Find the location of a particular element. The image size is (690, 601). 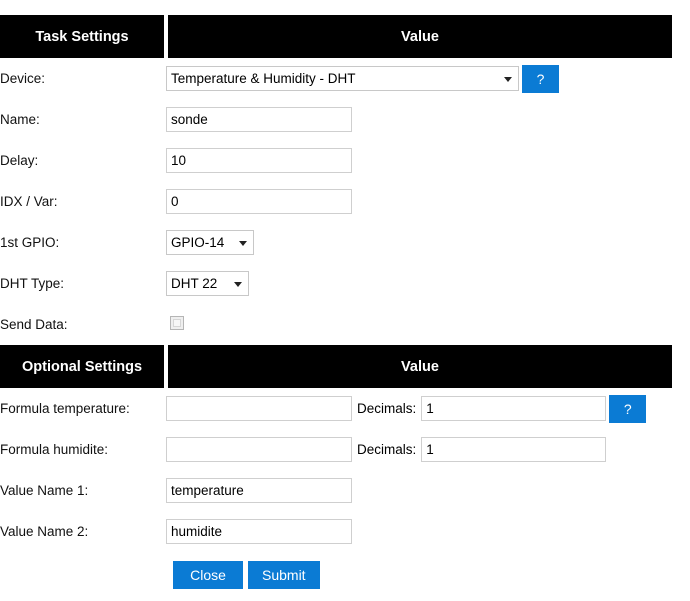

row-delay: Delay: is located at coordinates (336, 160).